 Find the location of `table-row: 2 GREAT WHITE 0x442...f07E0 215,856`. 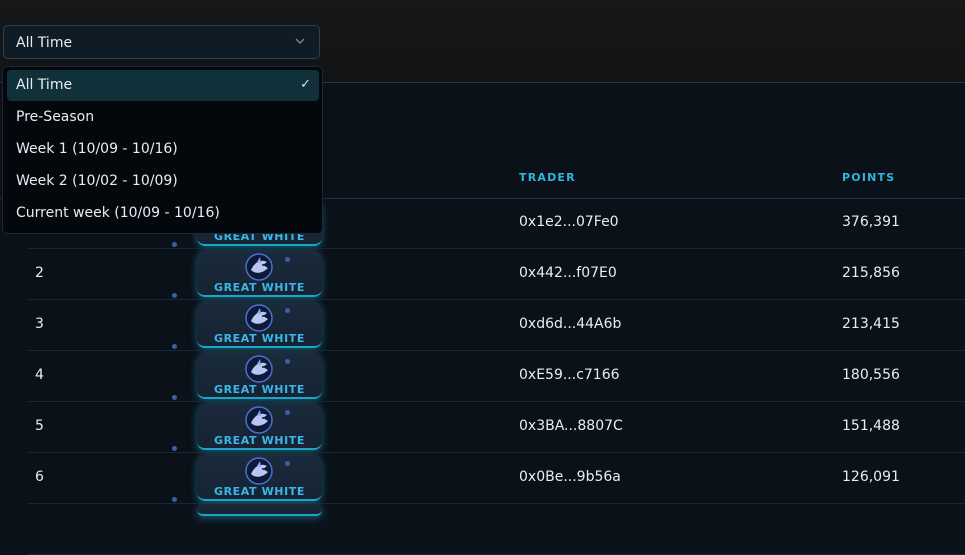

table-row: 2 GREAT WHITE 0x442...f07E0 215,856 is located at coordinates (482, 274).